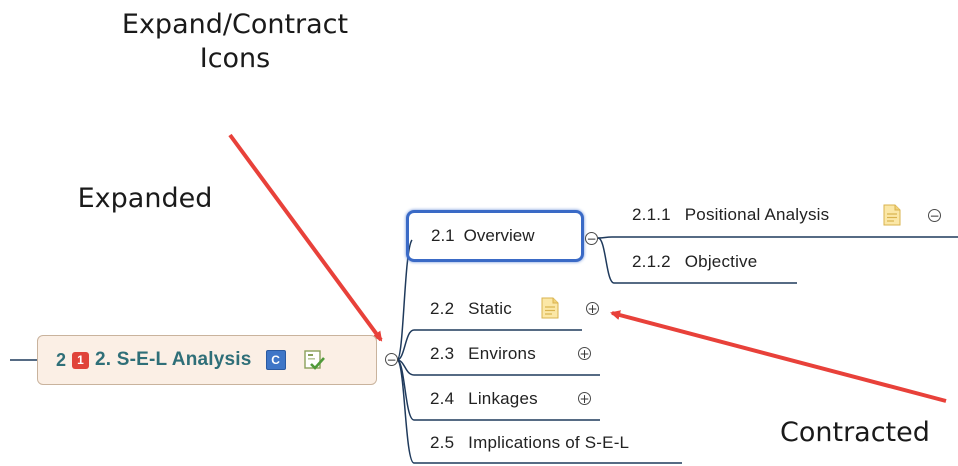 The width and height of the screenshot is (958, 466). What do you see at coordinates (442, 353) in the screenshot?
I see `topic-number: 2.3` at bounding box center [442, 353].